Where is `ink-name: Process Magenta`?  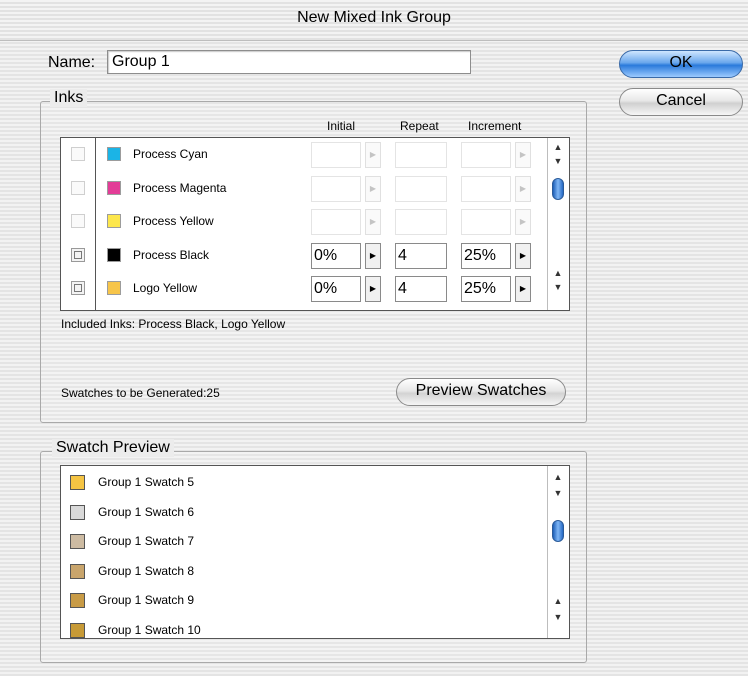 ink-name: Process Magenta is located at coordinates (180, 187).